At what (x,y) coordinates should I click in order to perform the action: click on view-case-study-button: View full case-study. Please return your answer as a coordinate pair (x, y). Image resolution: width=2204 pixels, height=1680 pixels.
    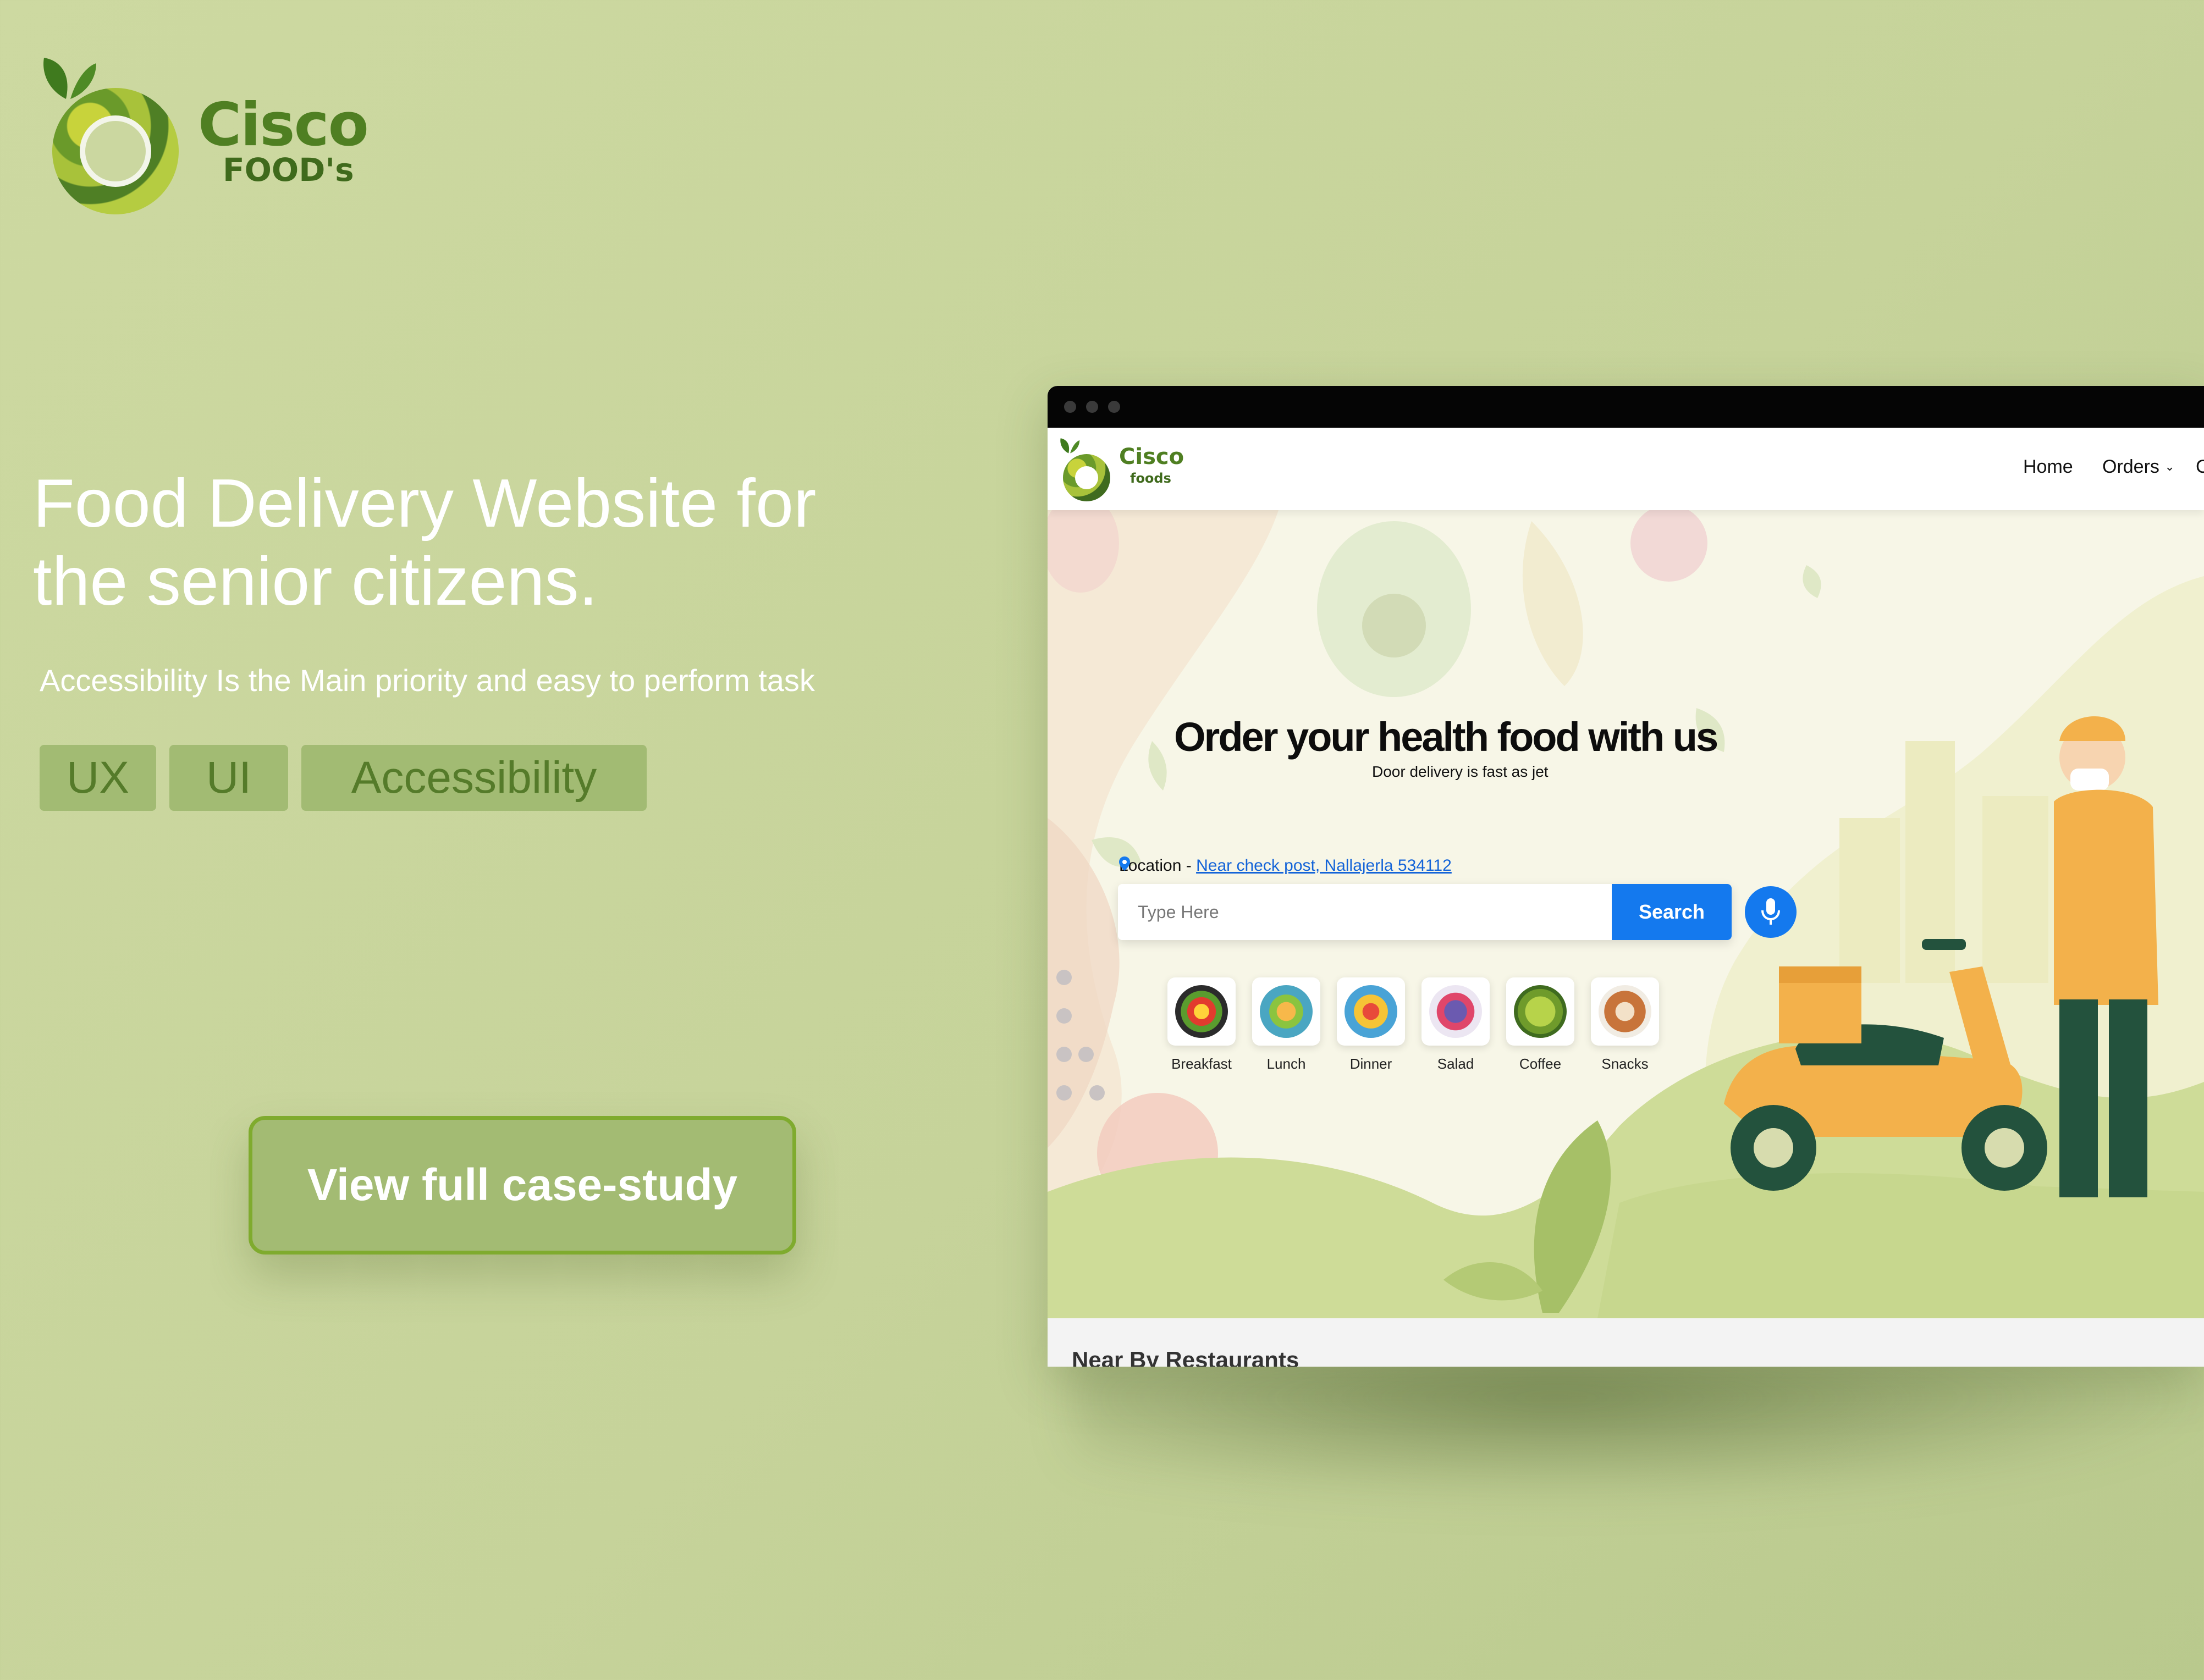
    Looking at the image, I should click on (522, 1185).